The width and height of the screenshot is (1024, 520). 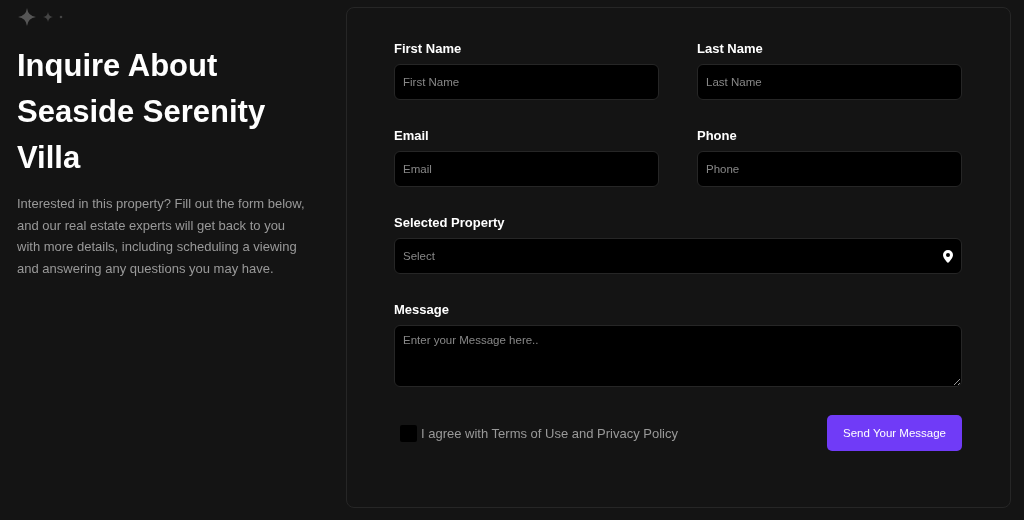 What do you see at coordinates (142, 112) in the screenshot?
I see `page-title: Inquire About Seaside Serenity Villa` at bounding box center [142, 112].